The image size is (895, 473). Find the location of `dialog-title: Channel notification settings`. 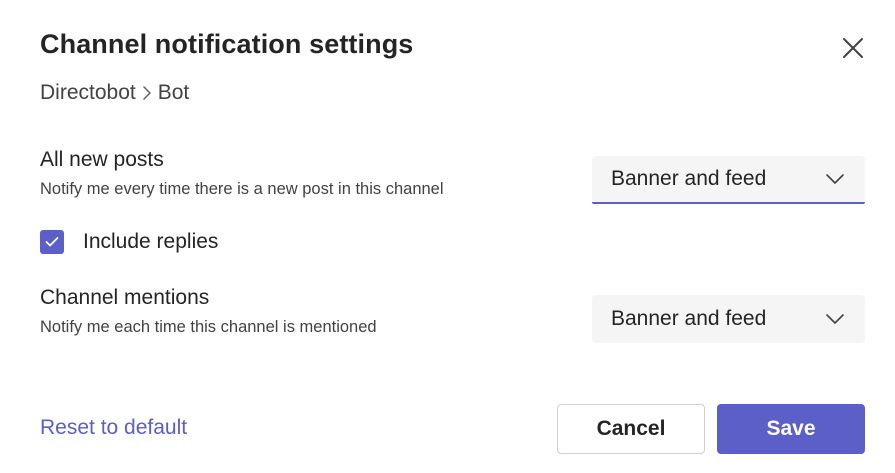

dialog-title: Channel notification settings is located at coordinates (227, 44).